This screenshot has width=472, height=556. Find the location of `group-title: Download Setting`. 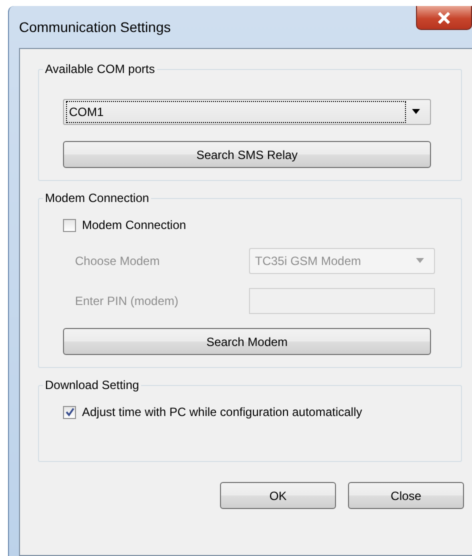

group-title: Download Setting is located at coordinates (92, 385).